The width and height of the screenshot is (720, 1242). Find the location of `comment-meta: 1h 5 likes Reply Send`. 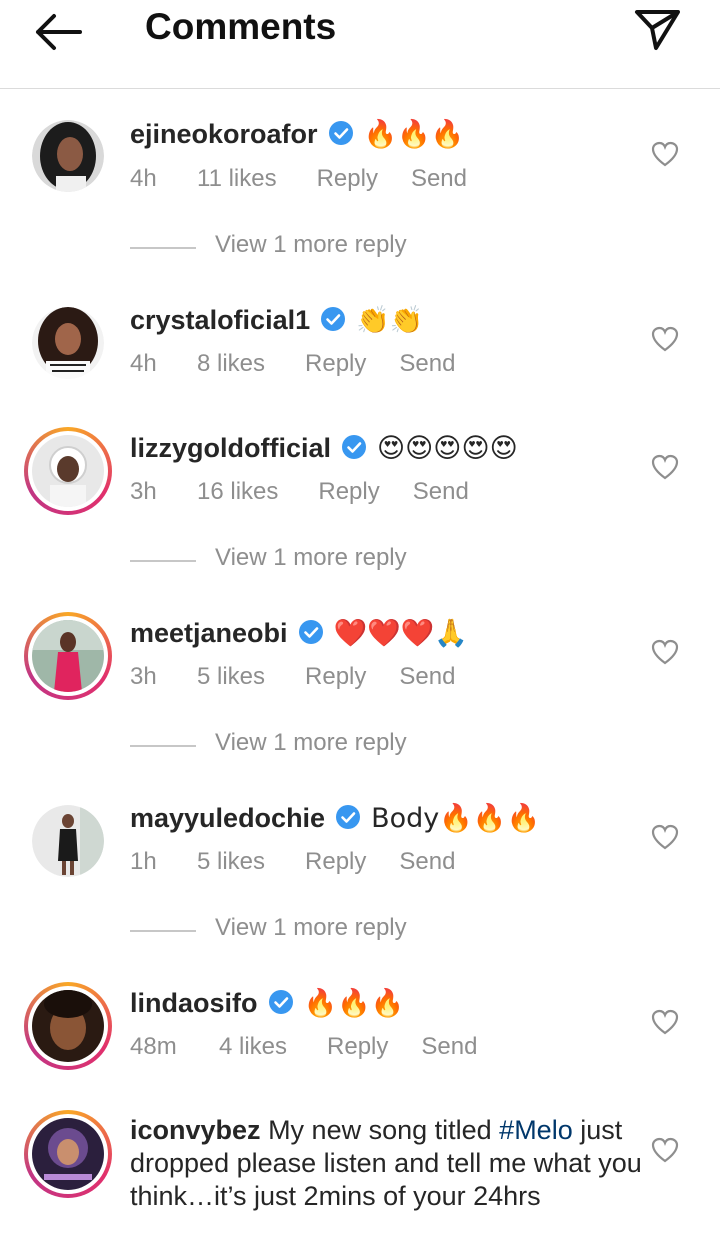

comment-meta: 1h 5 likes Reply Send is located at coordinates (292, 862).